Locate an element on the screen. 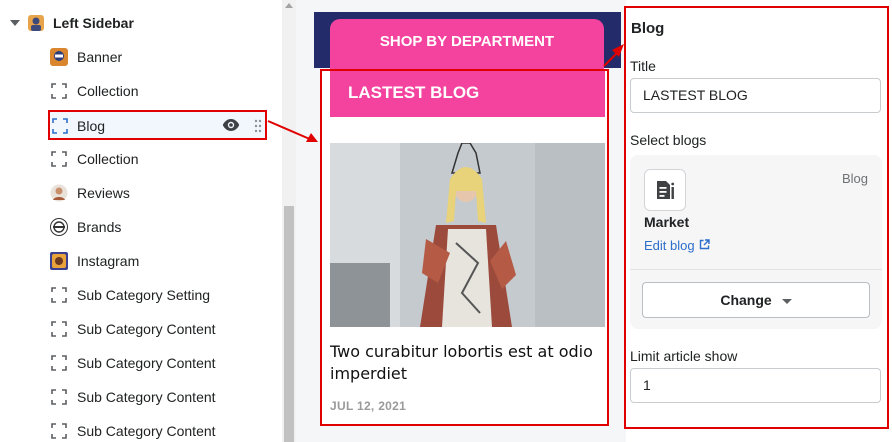 Image resolution: width=892 pixels, height=442 pixels. blog-picker: Blog Market Edit blog Change is located at coordinates (756, 242).